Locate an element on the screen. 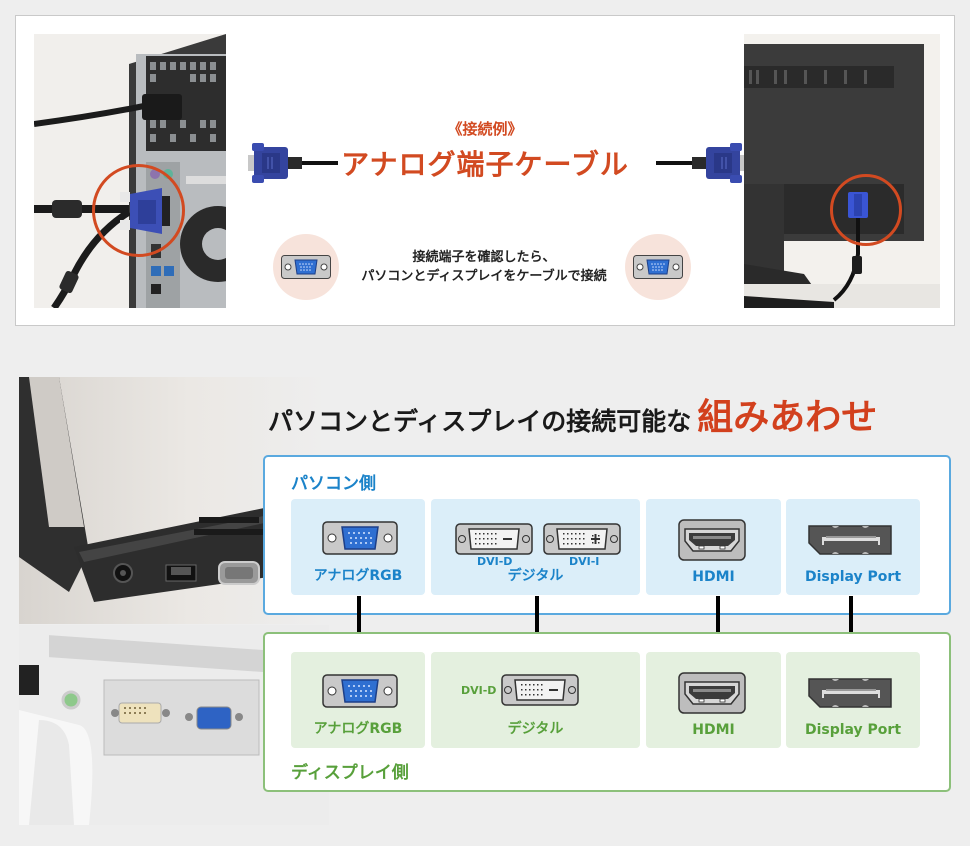 This screenshot has height=846, width=970. display-cell-analog-rgb: アナログRGB is located at coordinates (358, 700).